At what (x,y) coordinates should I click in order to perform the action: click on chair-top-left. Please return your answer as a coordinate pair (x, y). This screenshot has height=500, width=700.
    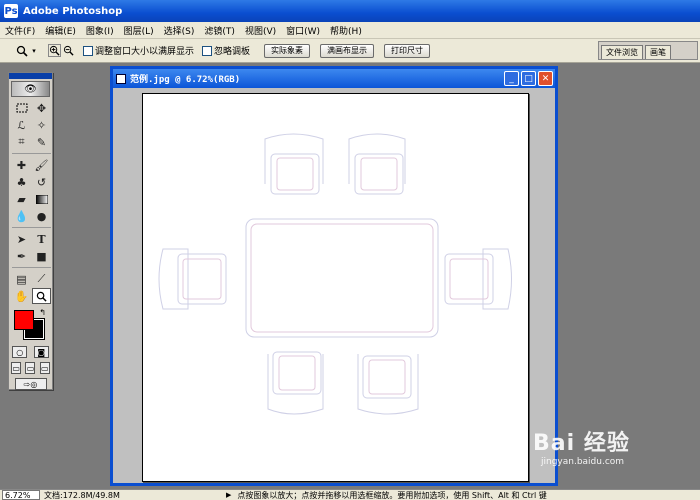
    Looking at the image, I should click on (294, 164).